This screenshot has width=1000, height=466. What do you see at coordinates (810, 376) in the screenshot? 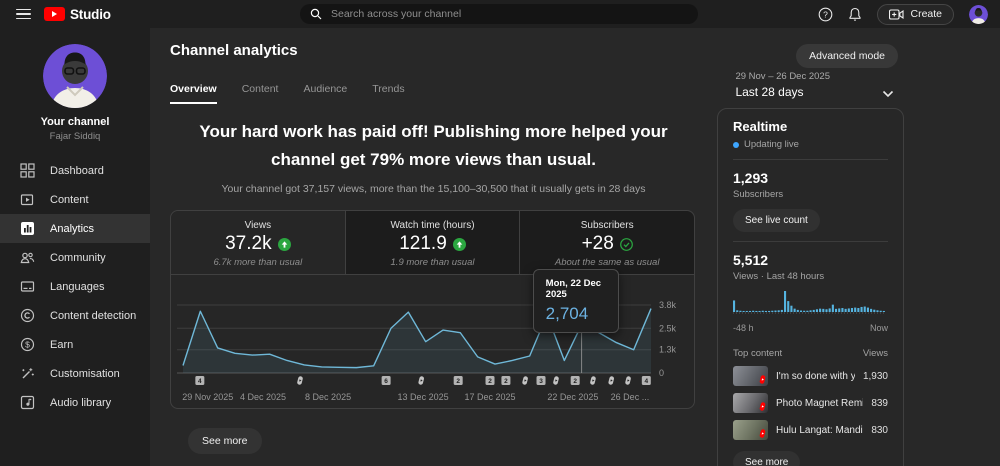
I see `top-content-row: I'm so done with year 202… 1,930` at bounding box center [810, 376].